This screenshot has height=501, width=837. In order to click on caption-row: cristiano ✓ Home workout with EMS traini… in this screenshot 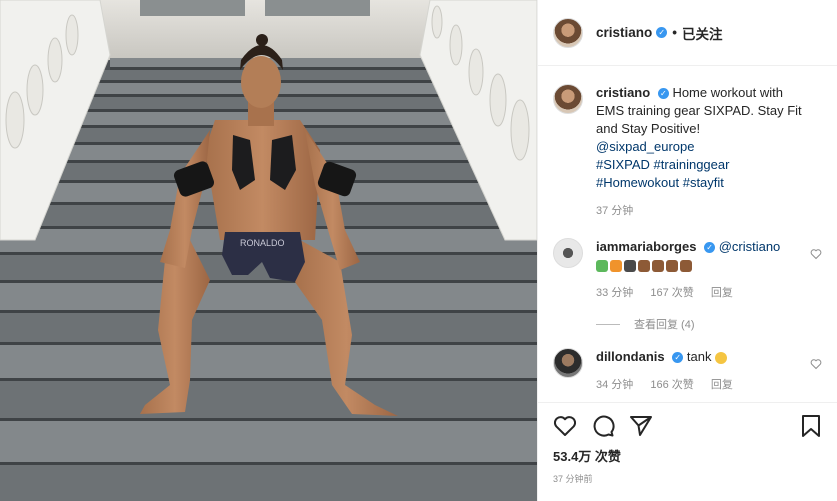, I will do `click(687, 152)`.